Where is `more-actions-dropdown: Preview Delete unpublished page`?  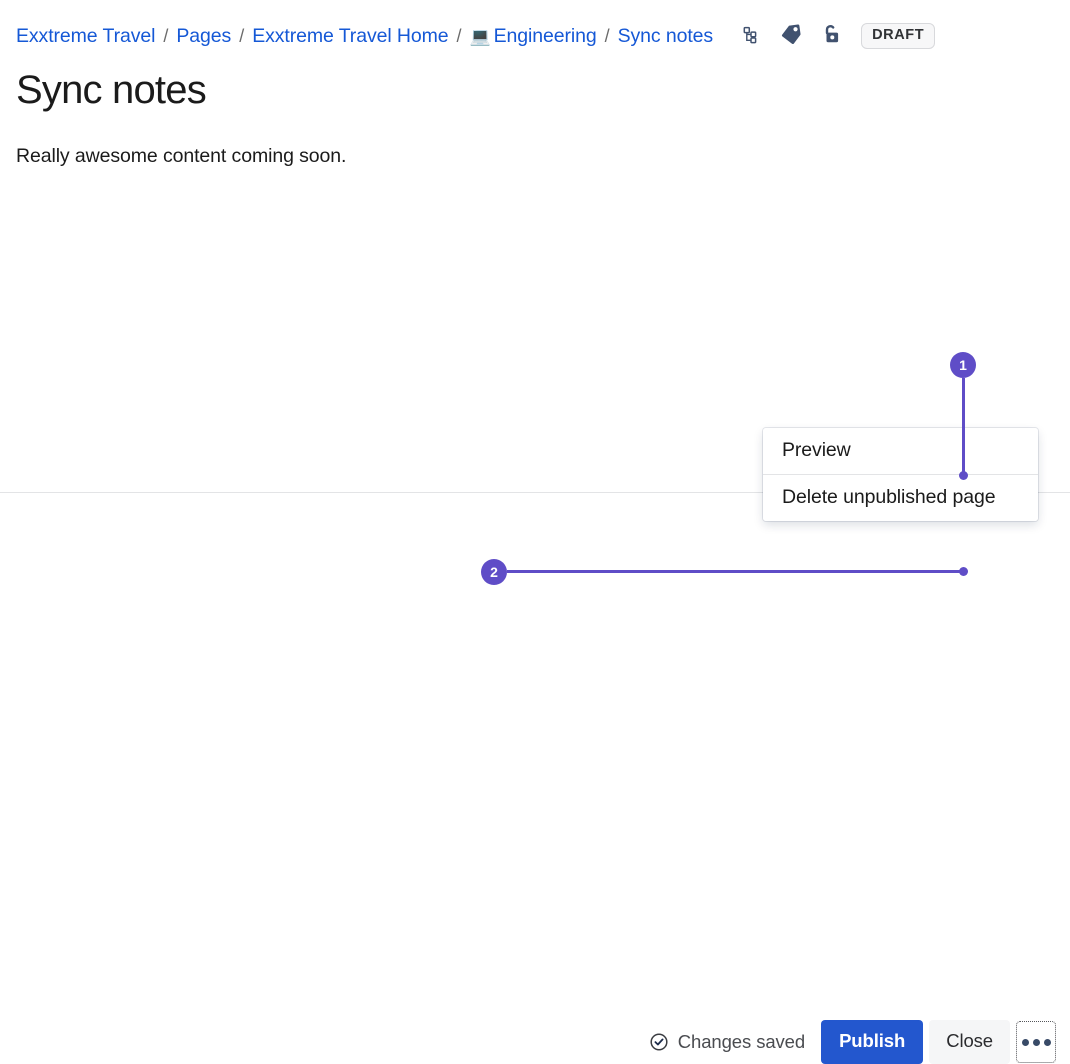 more-actions-dropdown: Preview Delete unpublished page is located at coordinates (900, 474).